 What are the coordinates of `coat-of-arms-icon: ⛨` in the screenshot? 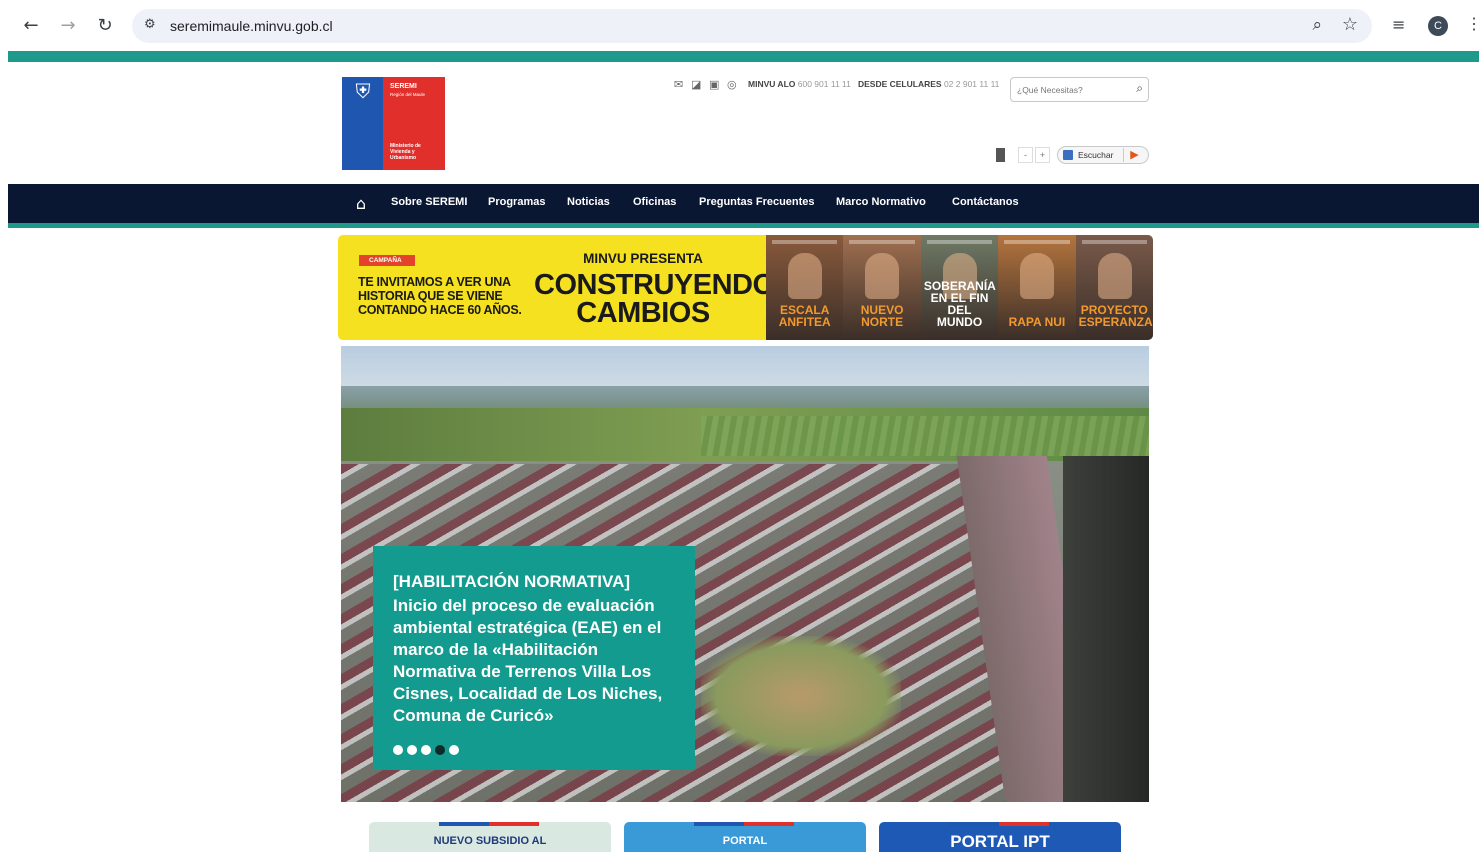 It's located at (363, 92).